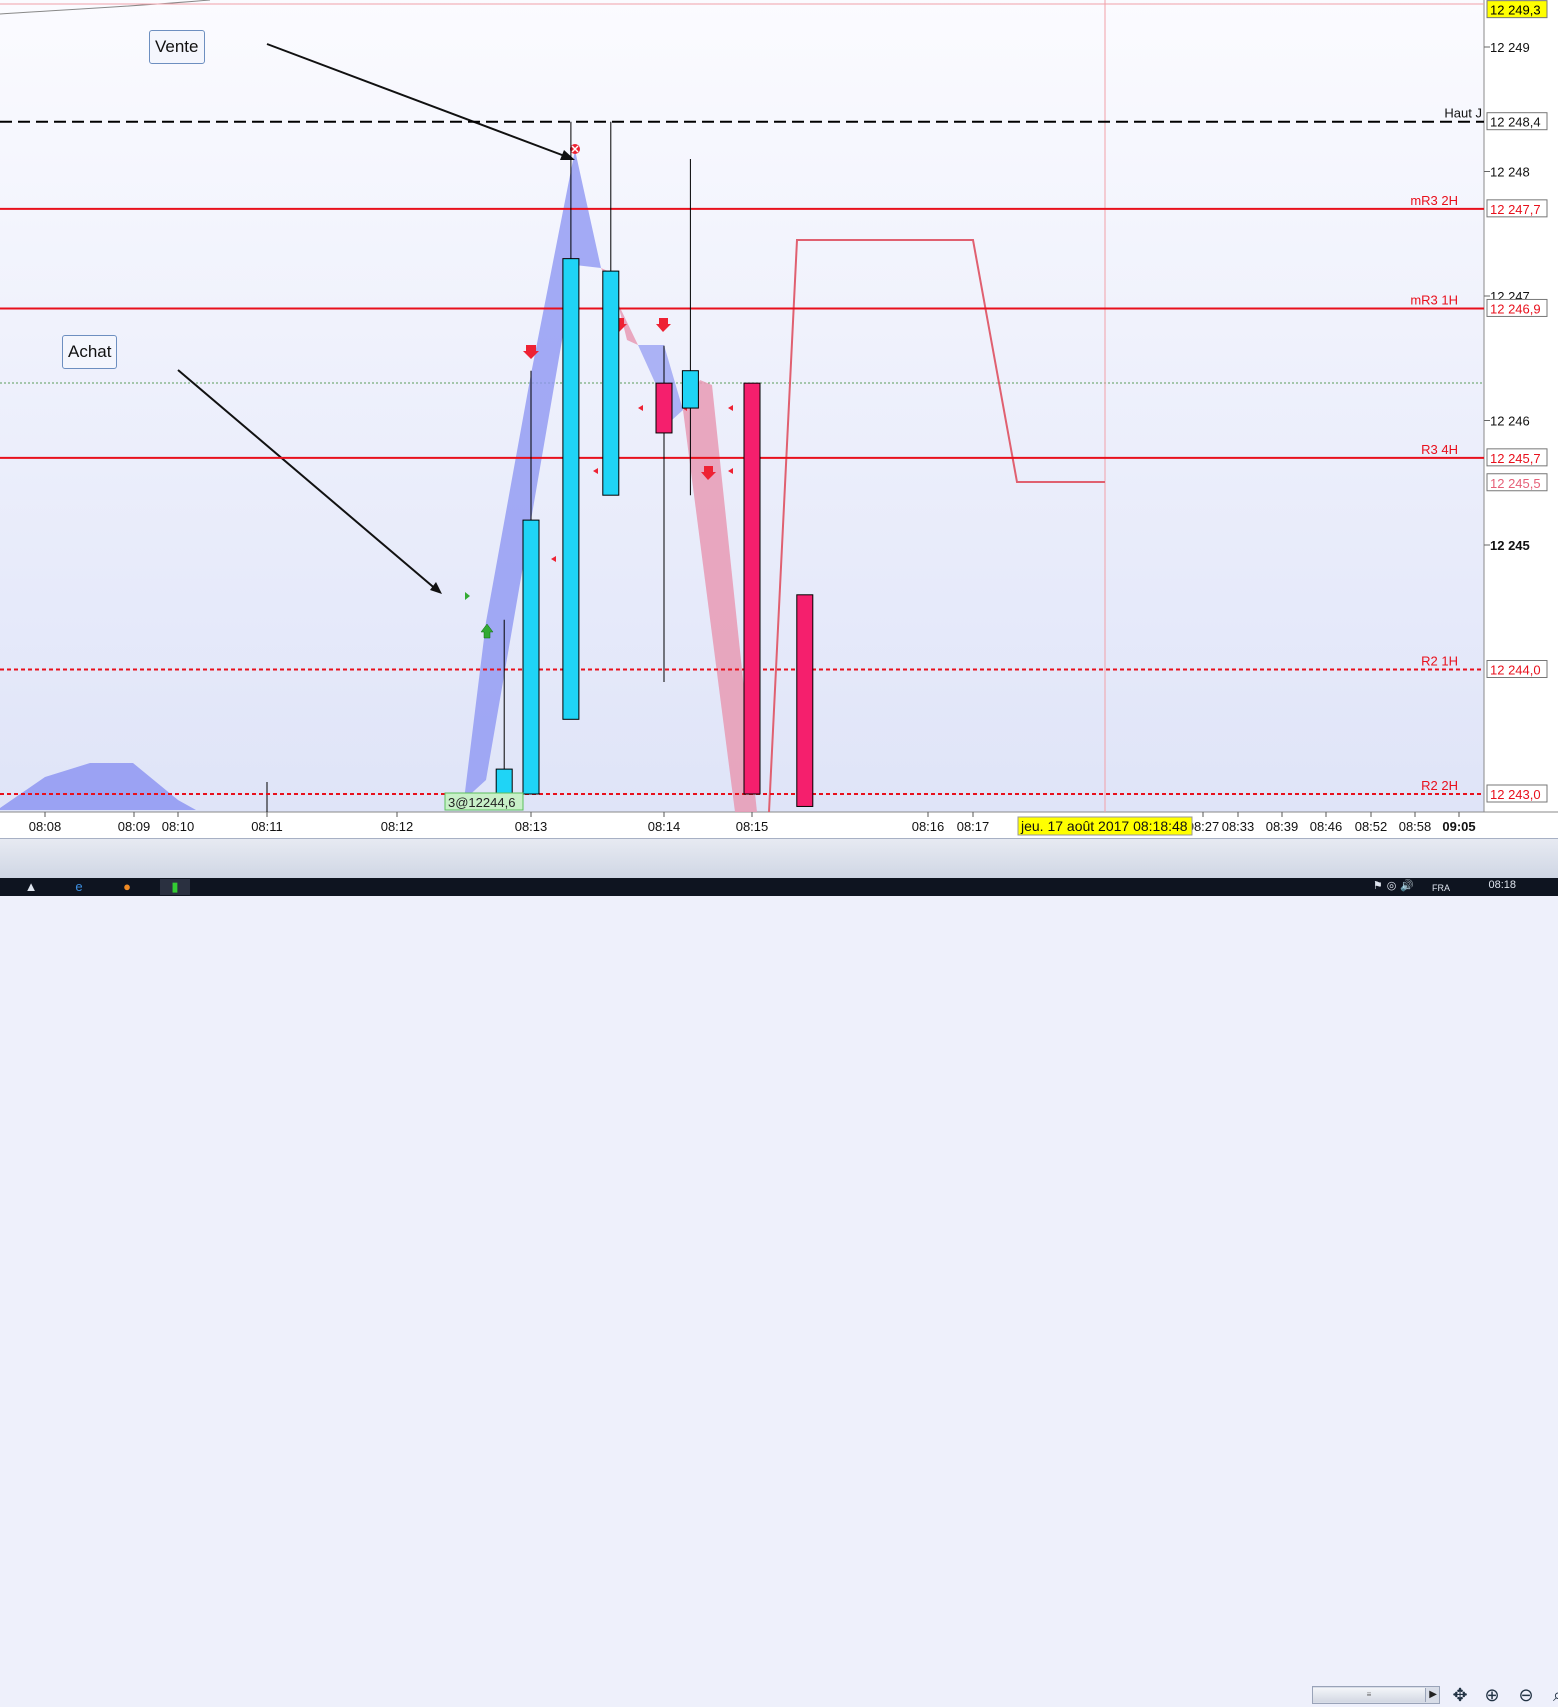 The height and width of the screenshot is (1707, 1558). What do you see at coordinates (928, 826) in the screenshot?
I see `x-tick-label: 08:16` at bounding box center [928, 826].